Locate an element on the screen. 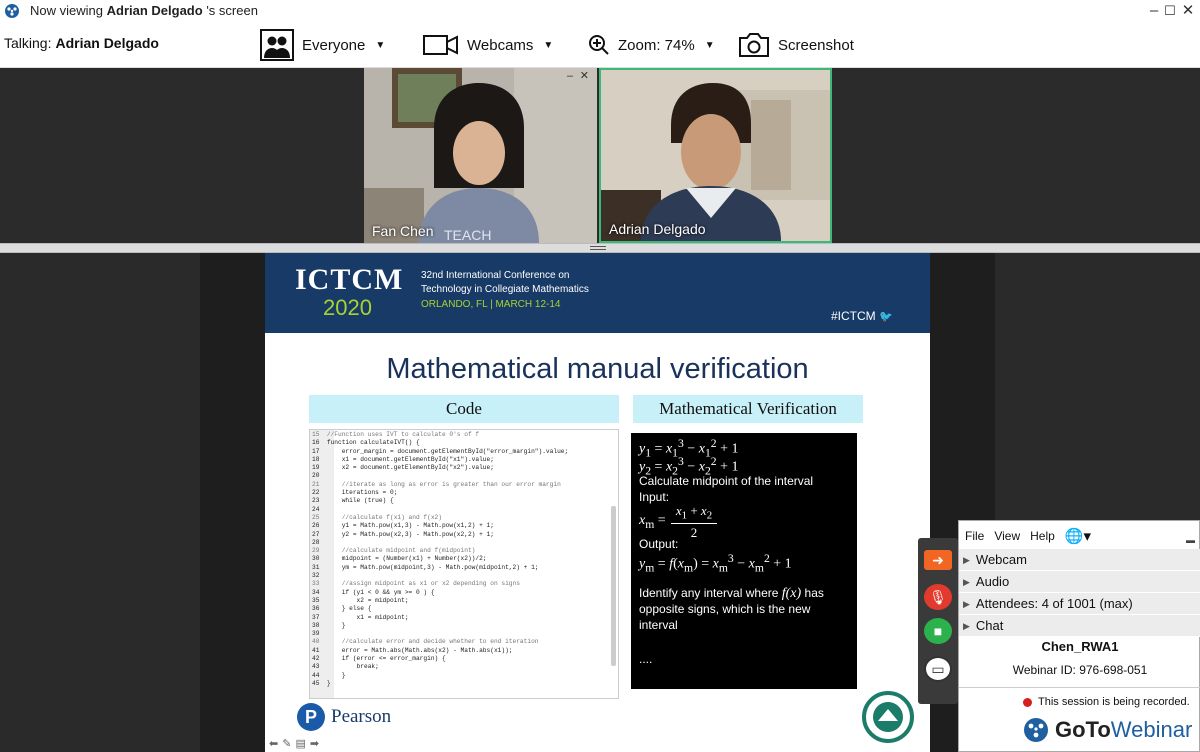 The width and height of the screenshot is (1200, 752). menu-help: Help is located at coordinates (1042, 536).